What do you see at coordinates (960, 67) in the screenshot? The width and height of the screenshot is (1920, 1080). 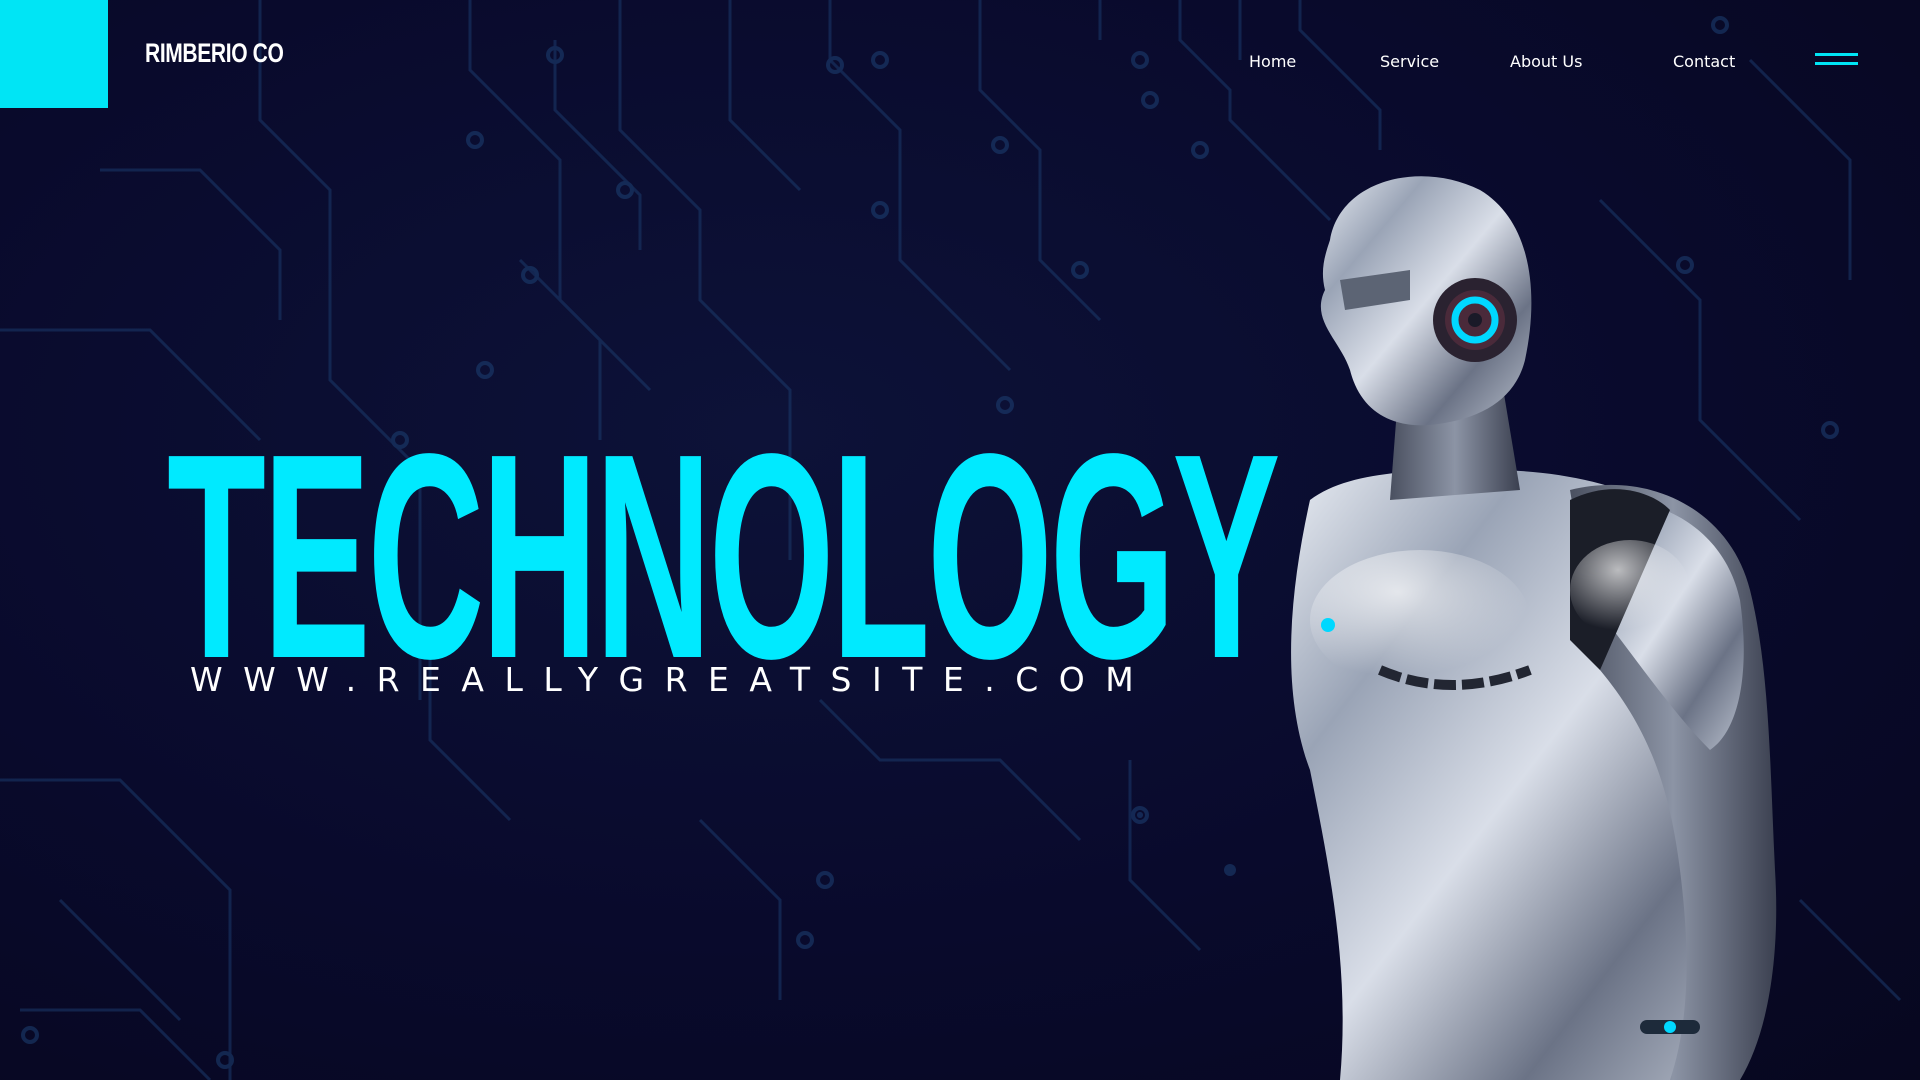 I see `main-nav: Home Service About Us Contact` at bounding box center [960, 67].